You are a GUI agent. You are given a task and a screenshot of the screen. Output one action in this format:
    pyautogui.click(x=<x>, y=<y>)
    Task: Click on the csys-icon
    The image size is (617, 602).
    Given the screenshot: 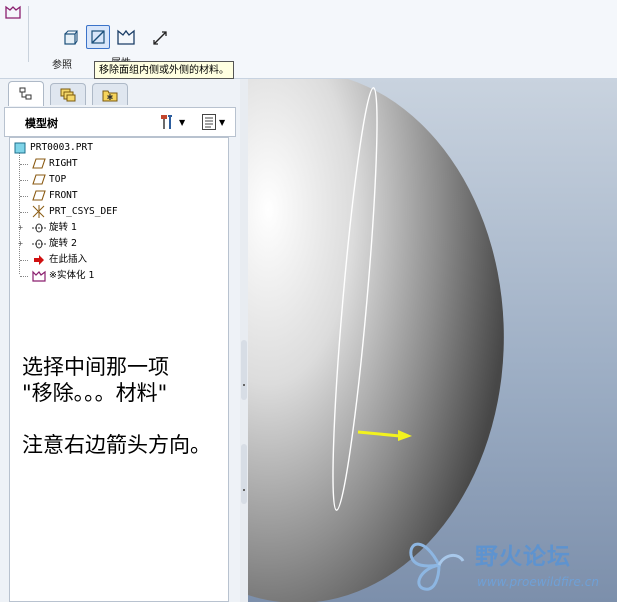 What is the action you would take?
    pyautogui.click(x=39, y=211)
    